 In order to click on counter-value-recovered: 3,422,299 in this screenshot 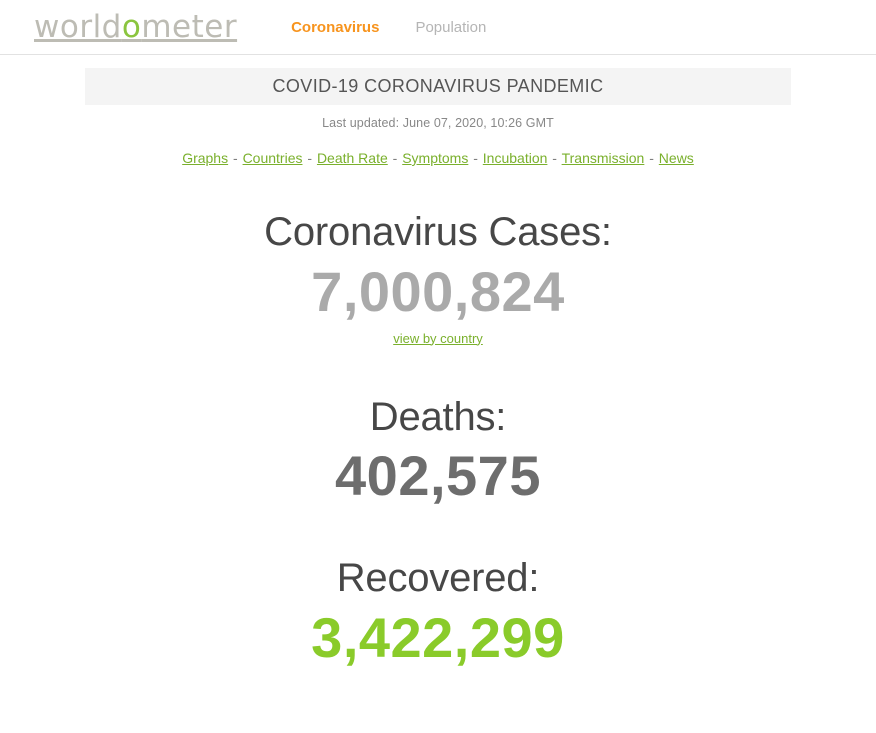, I will do `click(438, 637)`.